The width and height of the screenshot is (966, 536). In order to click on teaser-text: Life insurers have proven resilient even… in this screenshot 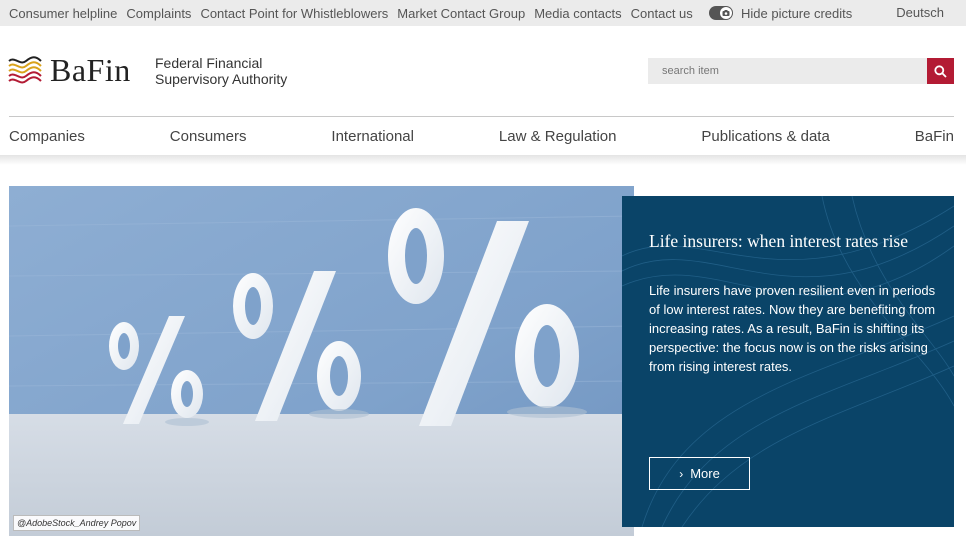, I will do `click(792, 328)`.